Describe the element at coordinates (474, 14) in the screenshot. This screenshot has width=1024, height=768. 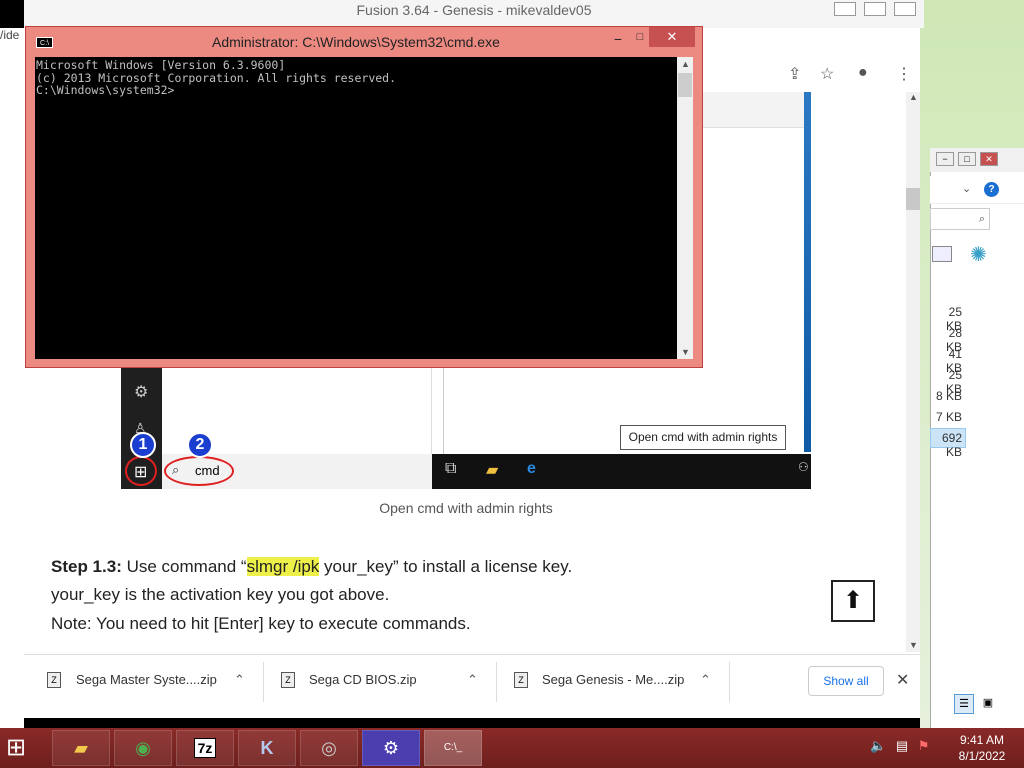
I see `background-window-title: Fusion 3.64 - Genesis - mikevaldev05` at that location.